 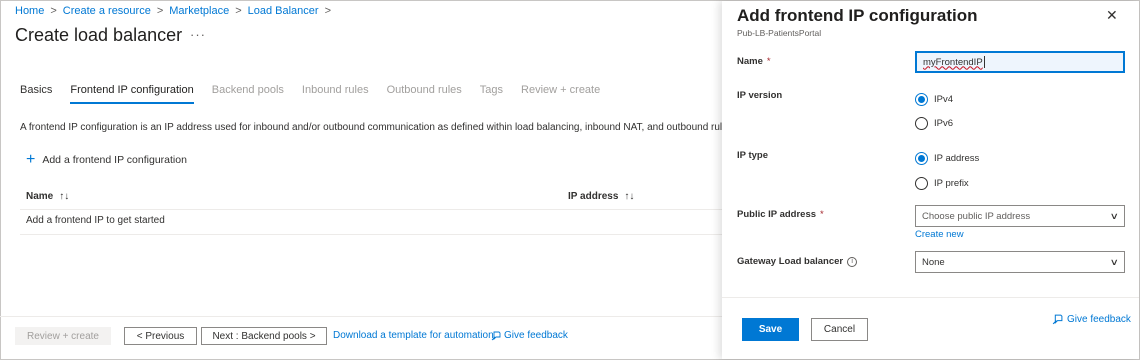 What do you see at coordinates (754, 61) in the screenshot?
I see `name-label: Name *` at bounding box center [754, 61].